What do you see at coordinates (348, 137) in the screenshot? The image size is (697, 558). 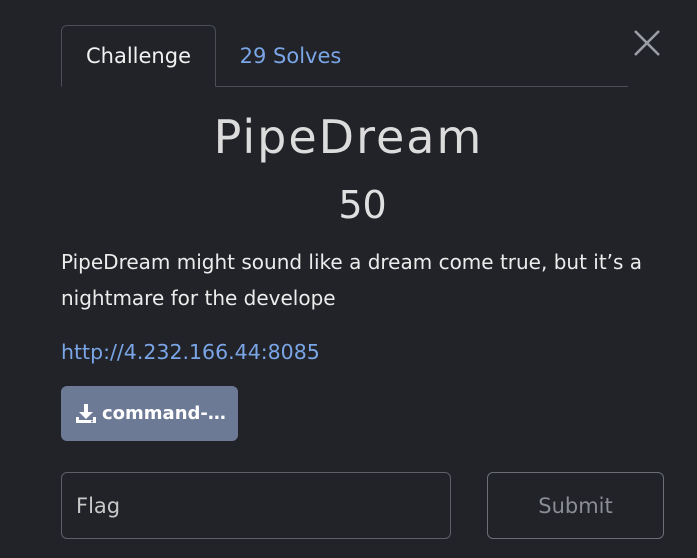 I see `challenge-title: PipeDream` at bounding box center [348, 137].